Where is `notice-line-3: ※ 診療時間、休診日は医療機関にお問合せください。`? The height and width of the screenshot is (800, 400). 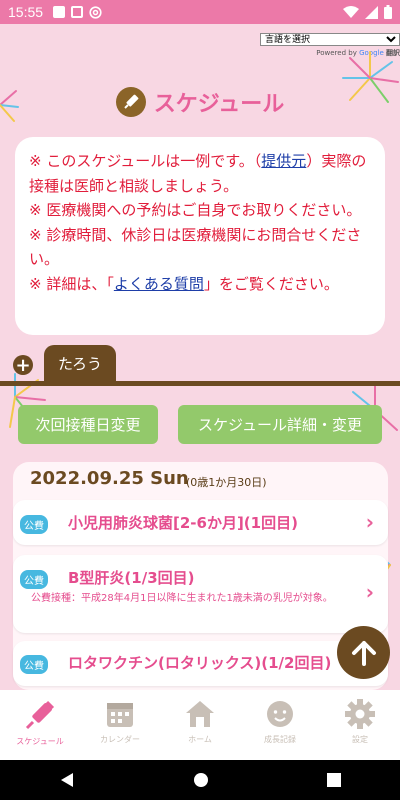
notice-line-3: ※ 診療時間、休診日は医療機関にお問合せください。 is located at coordinates (195, 247).